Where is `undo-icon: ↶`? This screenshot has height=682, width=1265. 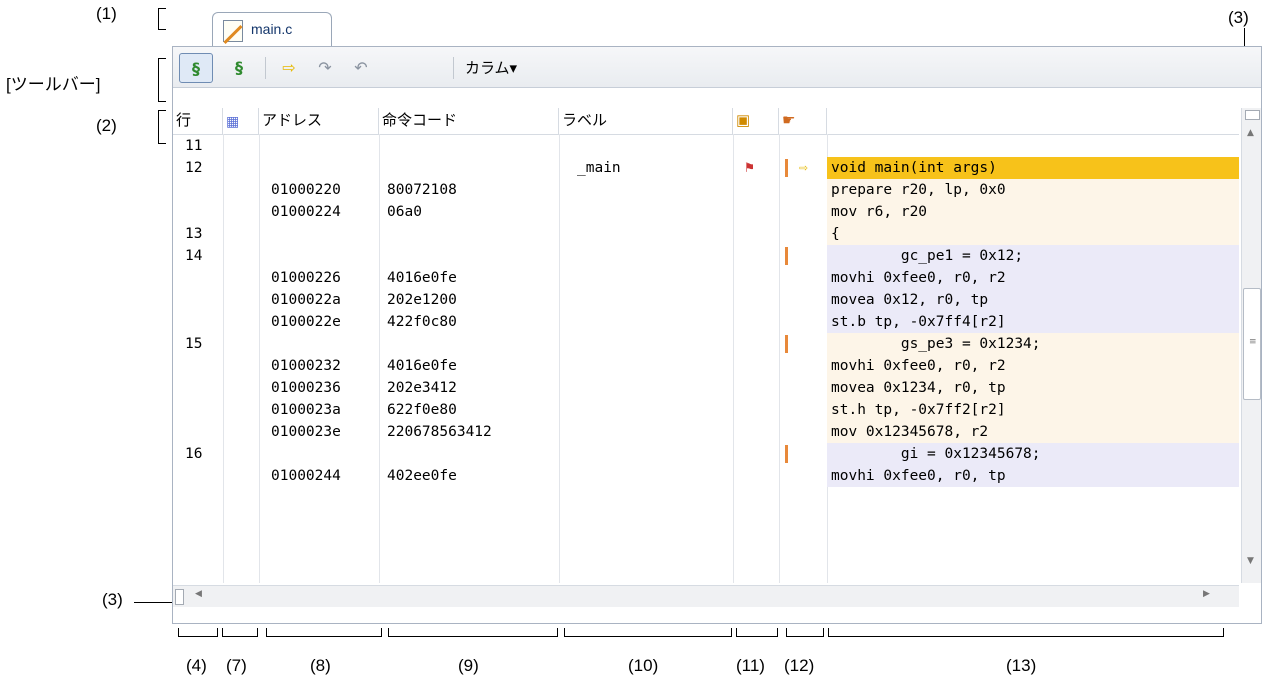
undo-icon: ↶ is located at coordinates (361, 67).